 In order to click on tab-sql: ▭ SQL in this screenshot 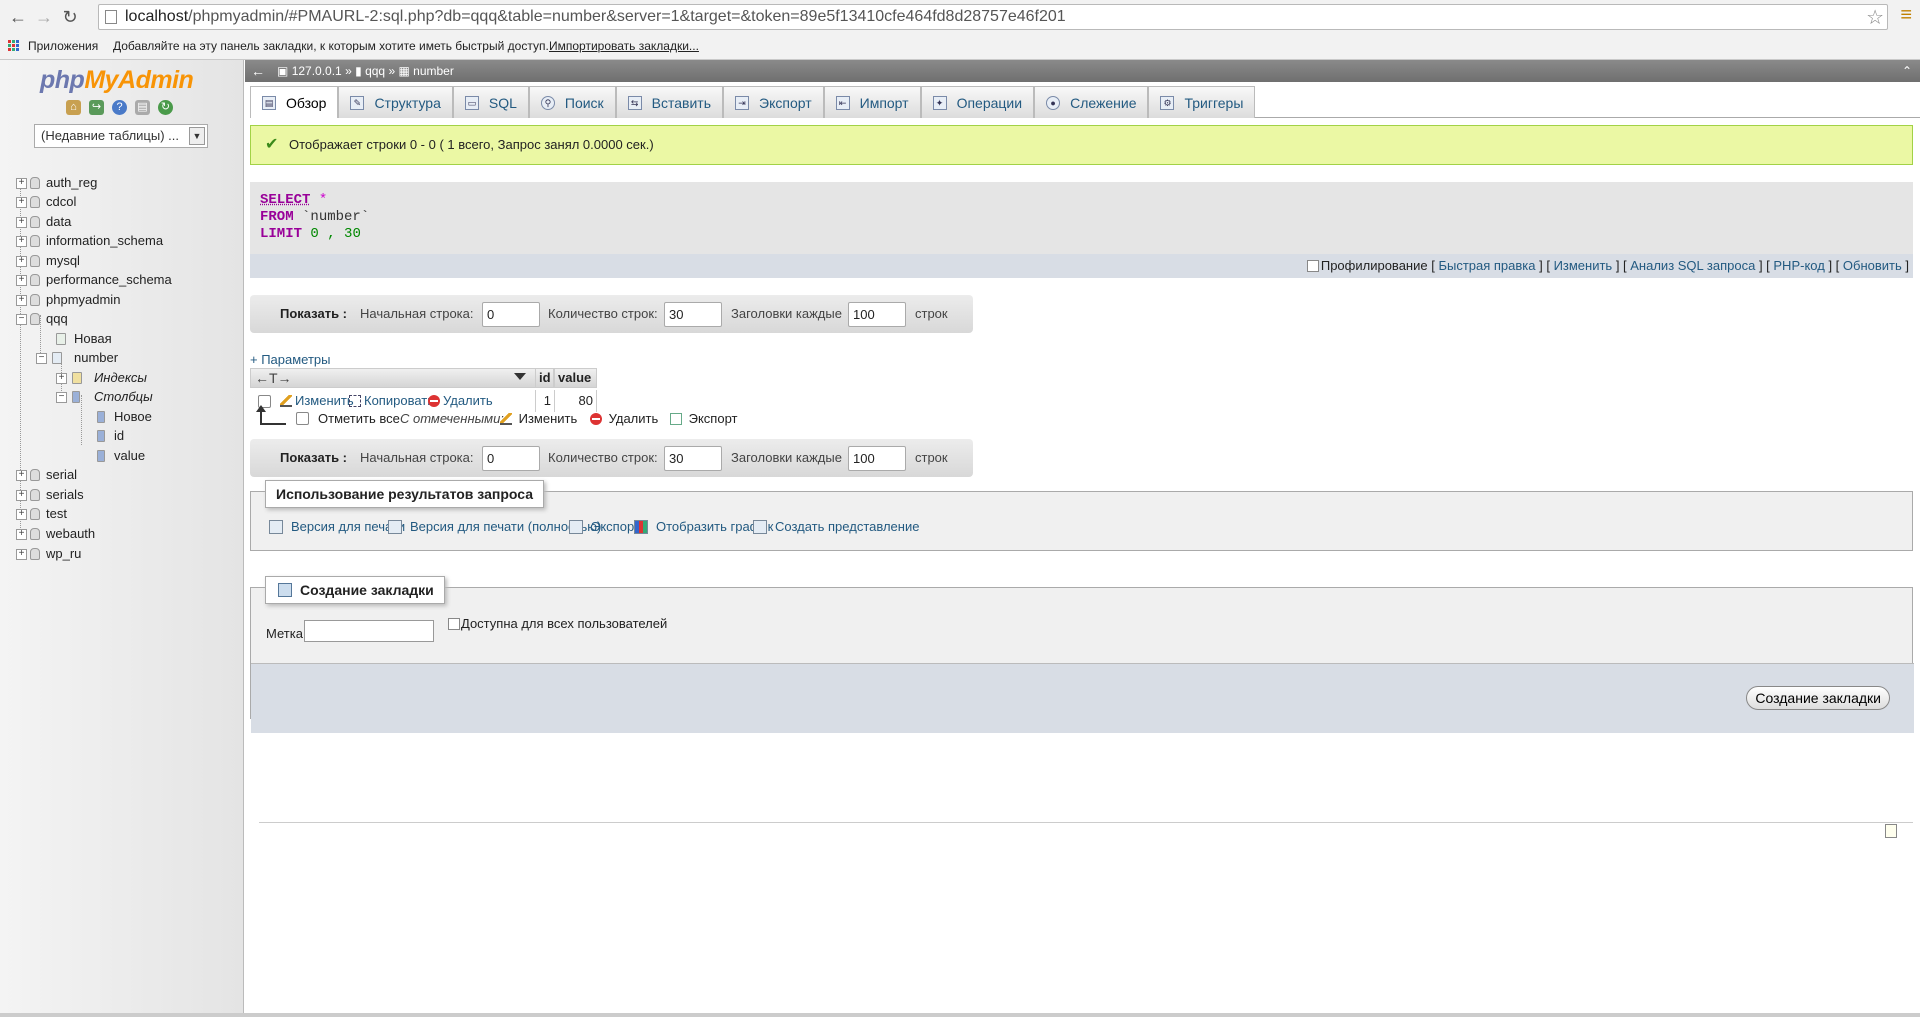, I will do `click(490, 102)`.